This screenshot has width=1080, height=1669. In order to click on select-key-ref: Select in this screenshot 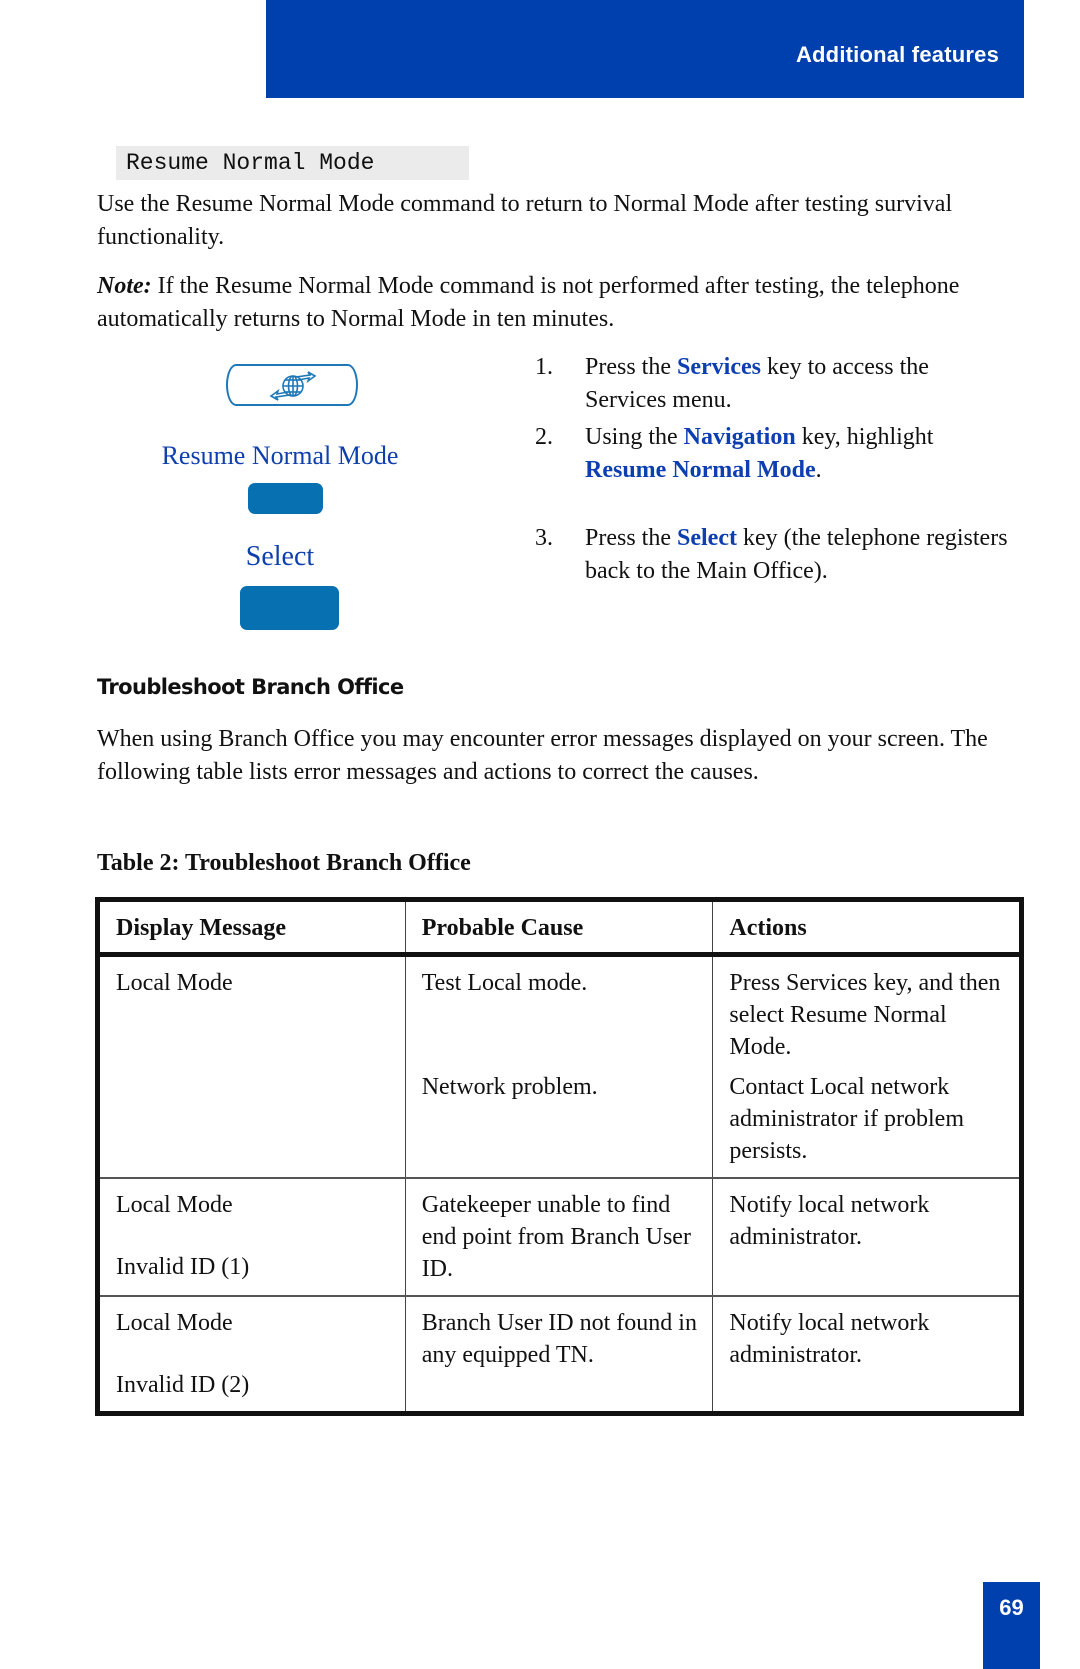, I will do `click(707, 538)`.